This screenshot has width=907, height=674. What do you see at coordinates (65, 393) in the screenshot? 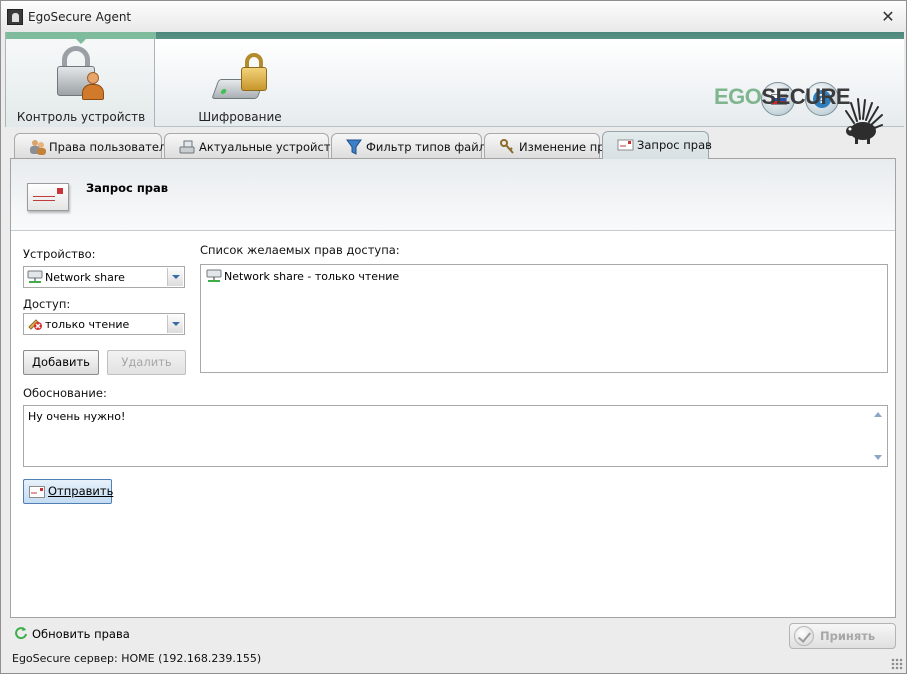
I see `reason-label: Обоснование:` at bounding box center [65, 393].